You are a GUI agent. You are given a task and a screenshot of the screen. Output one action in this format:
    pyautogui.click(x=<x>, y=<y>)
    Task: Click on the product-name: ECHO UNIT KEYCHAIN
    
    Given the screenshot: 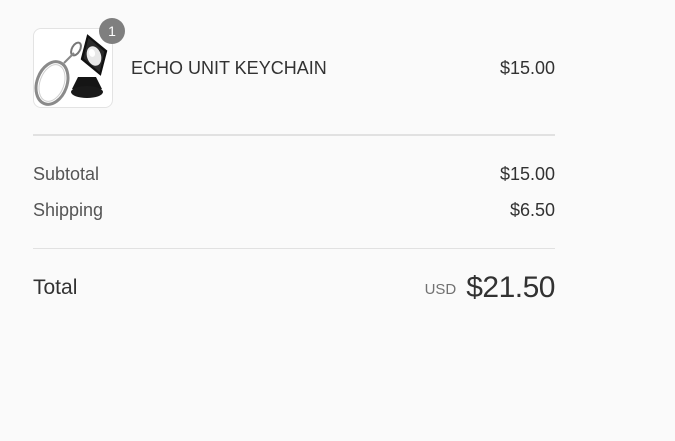 What is the action you would take?
    pyautogui.click(x=229, y=68)
    